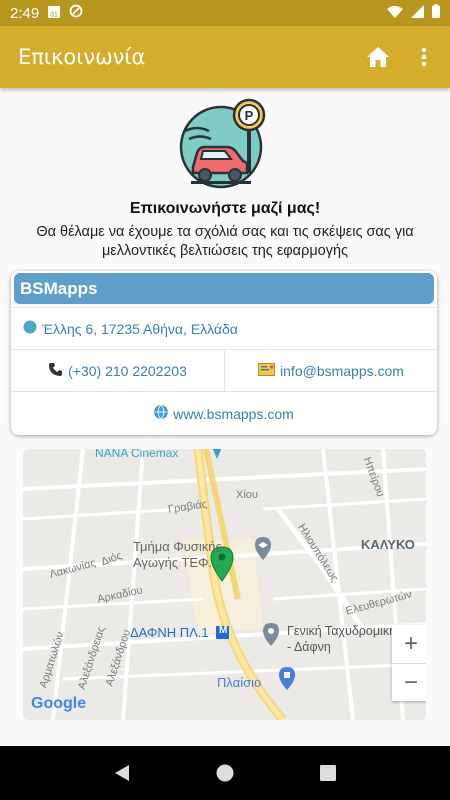  What do you see at coordinates (222, 143) in the screenshot?
I see `parking-car-icon: P` at bounding box center [222, 143].